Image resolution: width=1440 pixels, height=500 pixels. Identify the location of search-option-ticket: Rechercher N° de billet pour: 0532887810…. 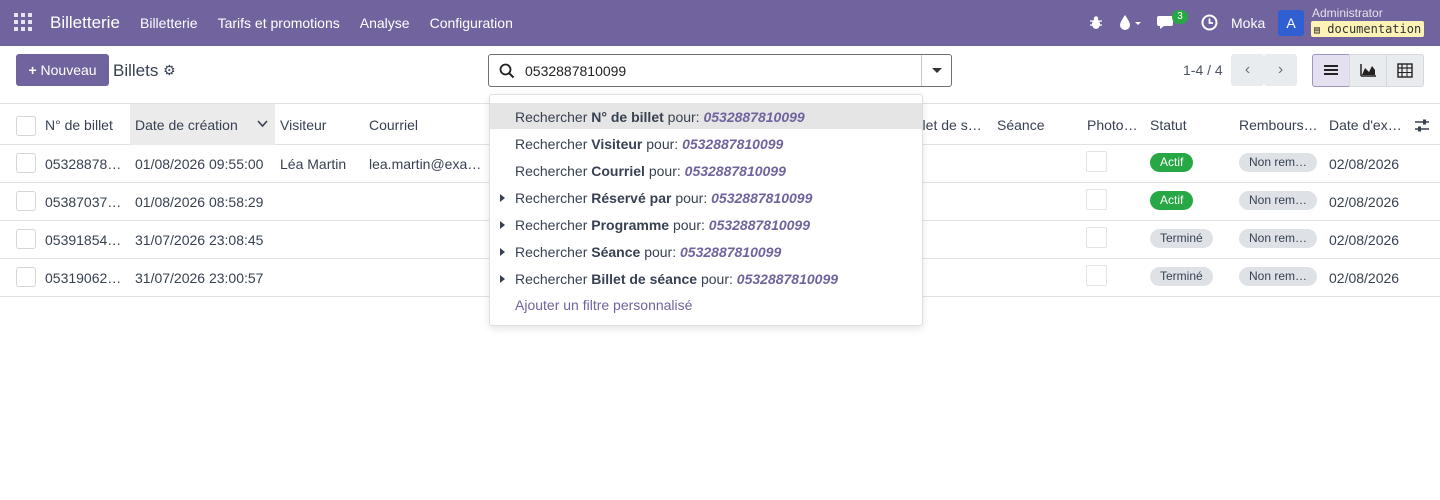
(706, 116).